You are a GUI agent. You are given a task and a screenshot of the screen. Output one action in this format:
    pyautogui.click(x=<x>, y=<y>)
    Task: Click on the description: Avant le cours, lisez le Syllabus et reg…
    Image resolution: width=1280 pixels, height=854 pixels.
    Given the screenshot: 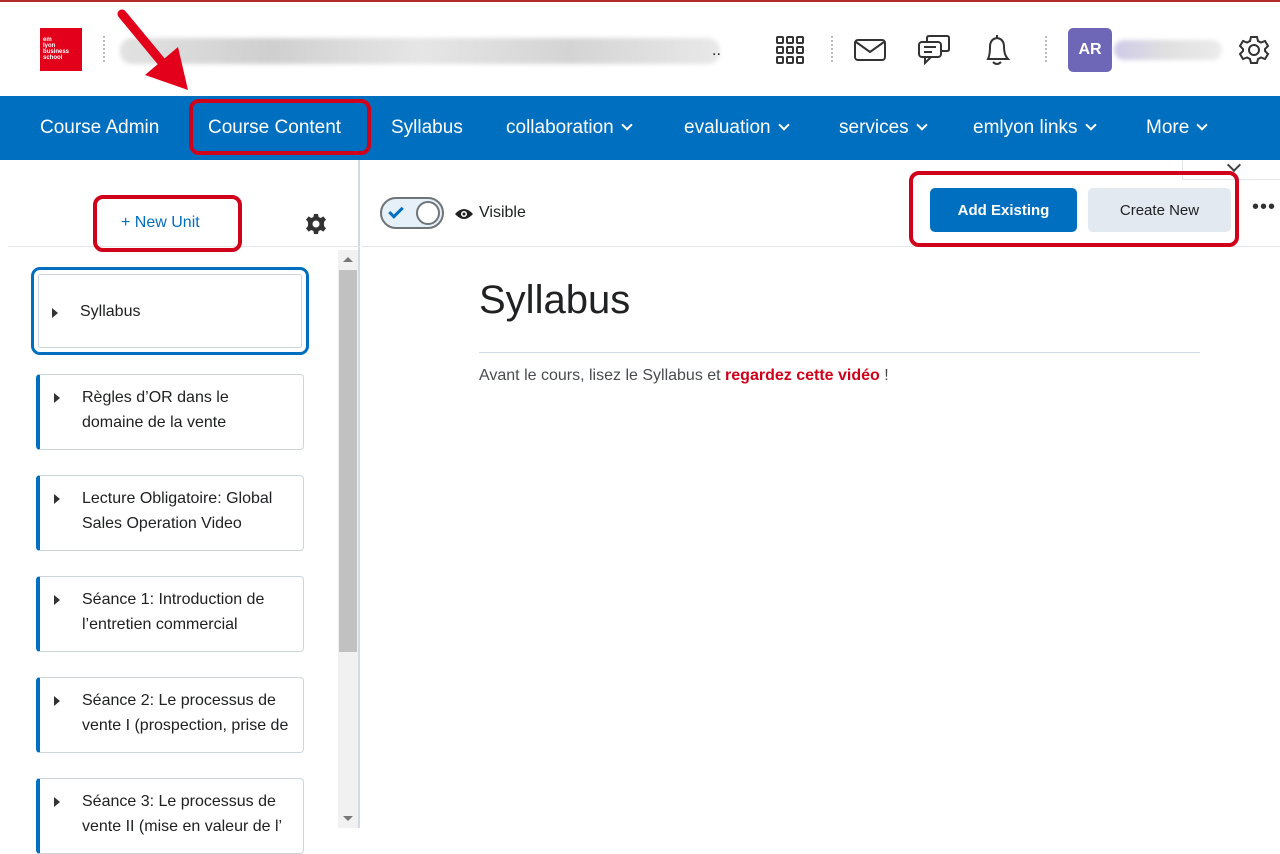 What is the action you would take?
    pyautogui.click(x=684, y=376)
    